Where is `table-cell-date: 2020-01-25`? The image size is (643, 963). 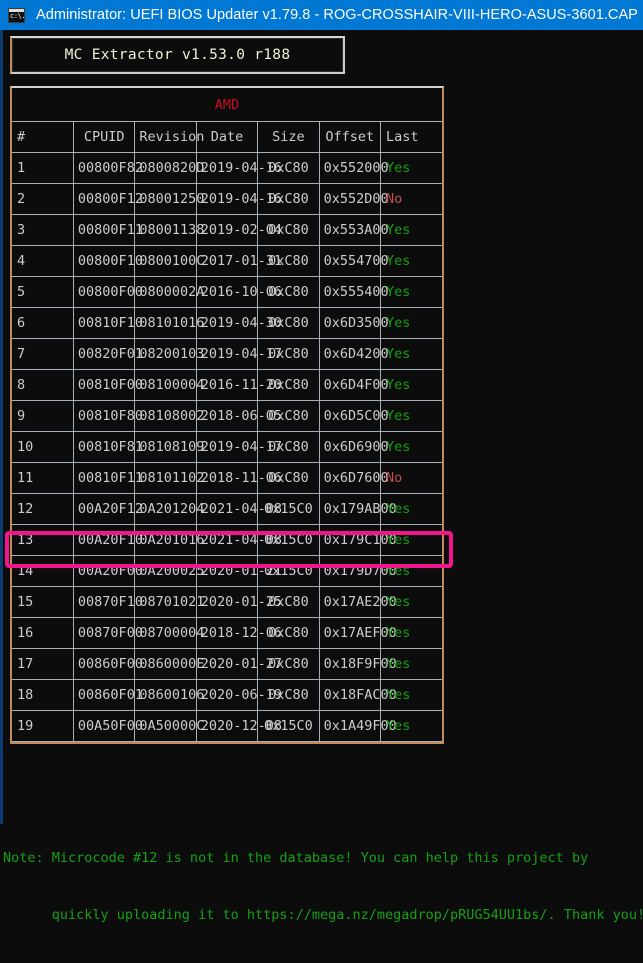
table-cell-date: 2020-01-25 is located at coordinates (238, 602).